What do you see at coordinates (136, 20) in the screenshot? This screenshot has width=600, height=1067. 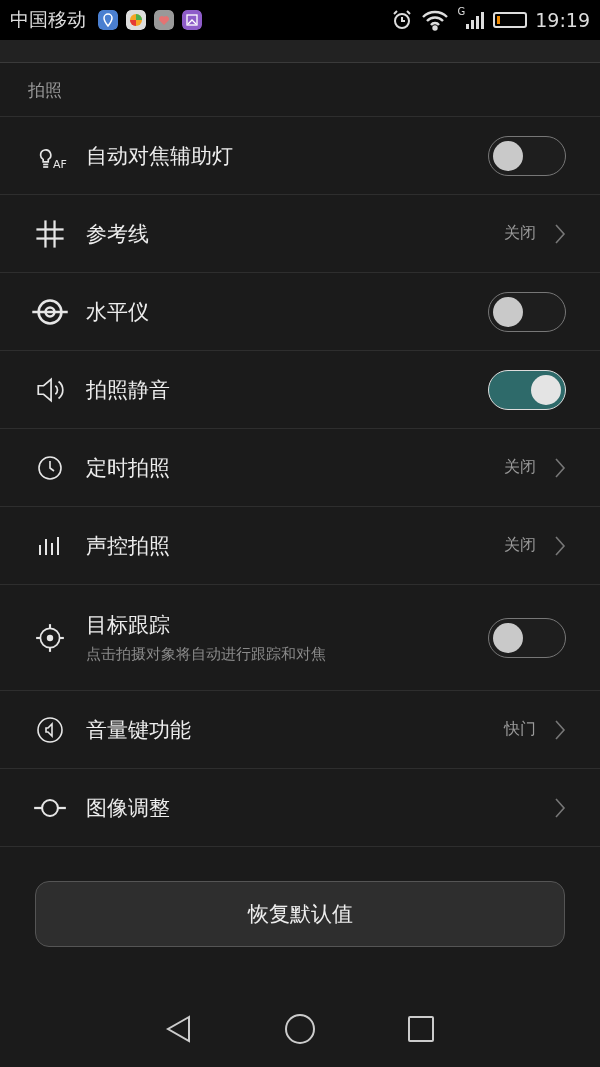 I see `colorful-app-icon` at bounding box center [136, 20].